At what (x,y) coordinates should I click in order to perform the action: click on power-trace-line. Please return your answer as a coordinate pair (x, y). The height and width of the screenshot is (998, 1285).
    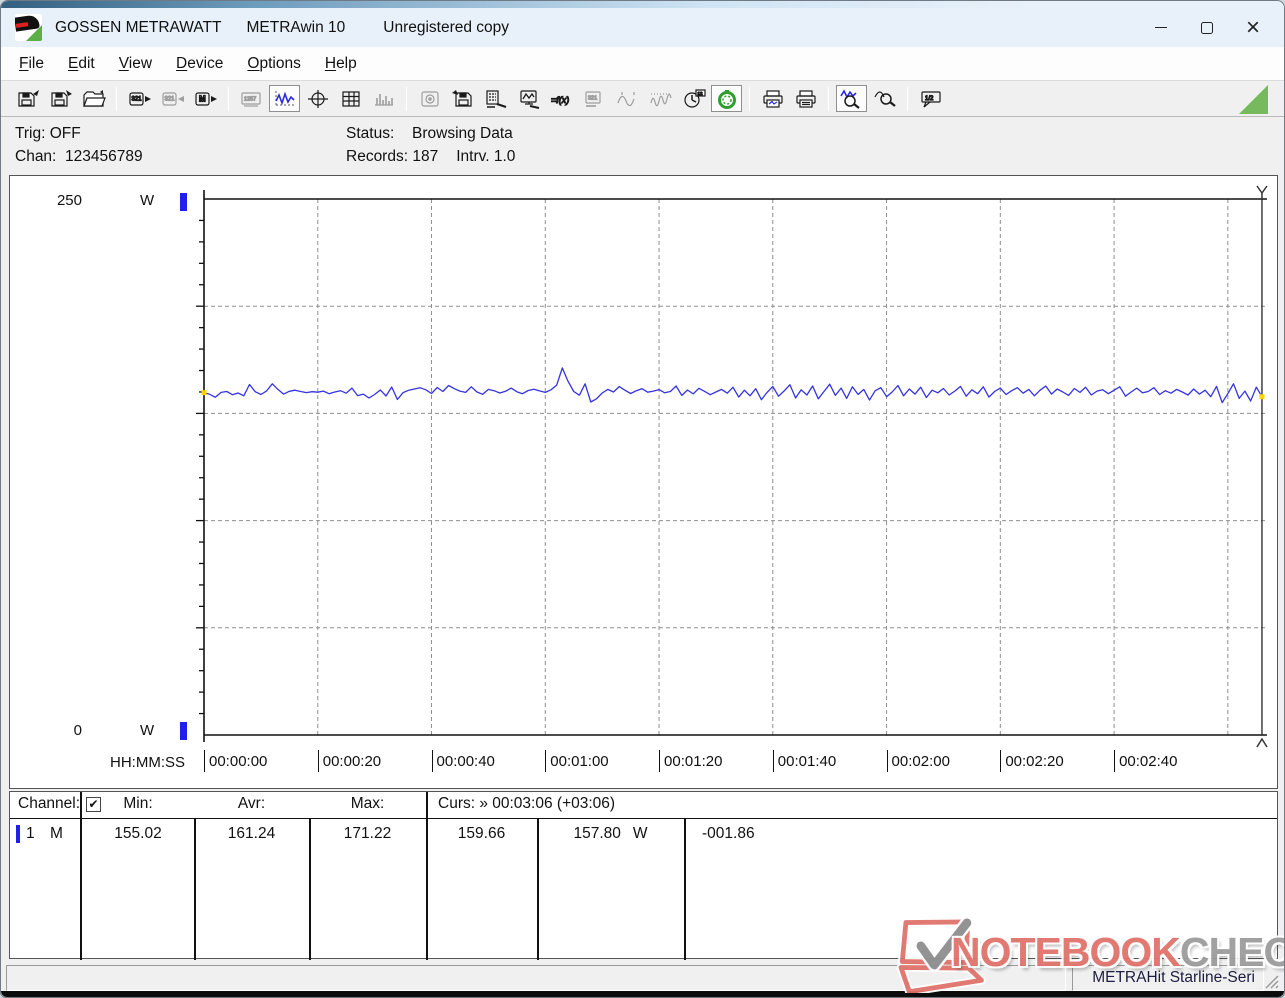
    Looking at the image, I should click on (733, 385).